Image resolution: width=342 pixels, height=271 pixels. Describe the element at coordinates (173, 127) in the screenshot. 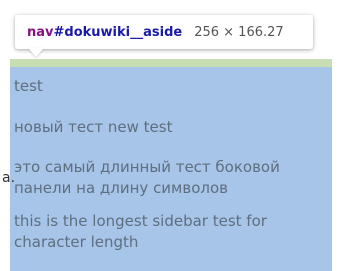

I see `sidebar-item-new-test: новый тест new test` at that location.